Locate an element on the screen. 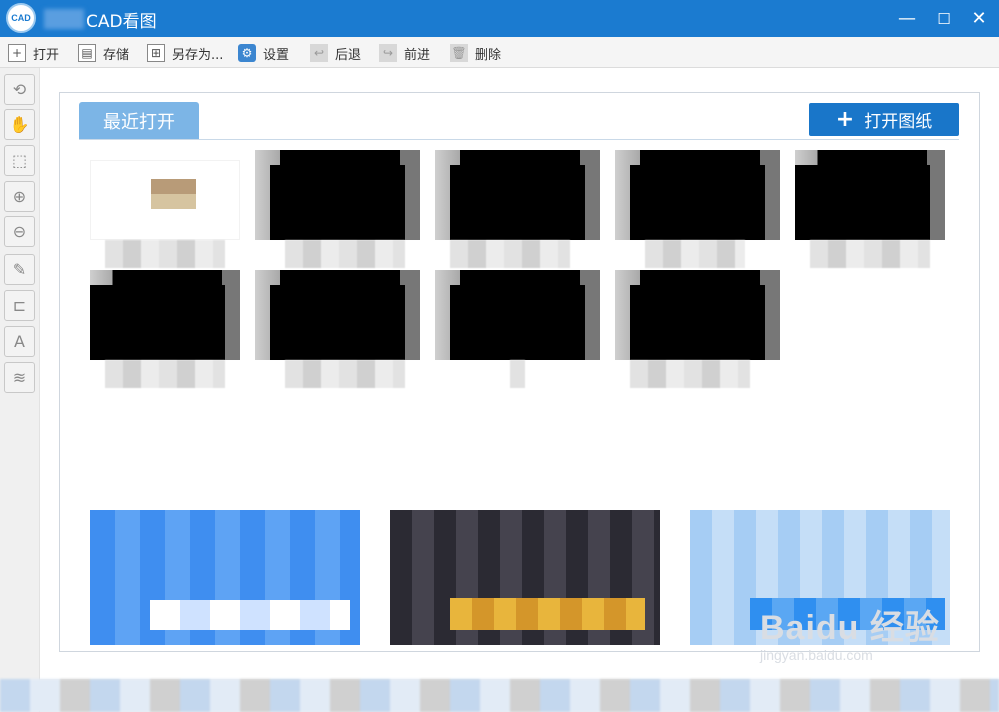  open-drawing-button: + 打开图纸 is located at coordinates (884, 119).